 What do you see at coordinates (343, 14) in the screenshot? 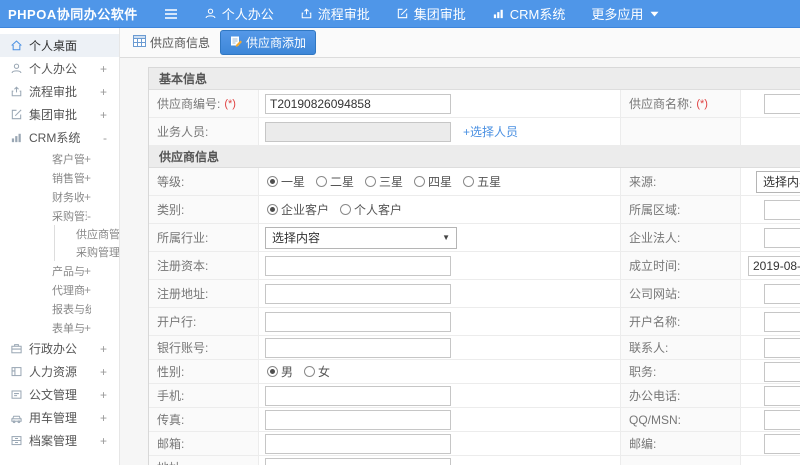
I see `topmenu-item-label: 流程审批` at bounding box center [343, 14].